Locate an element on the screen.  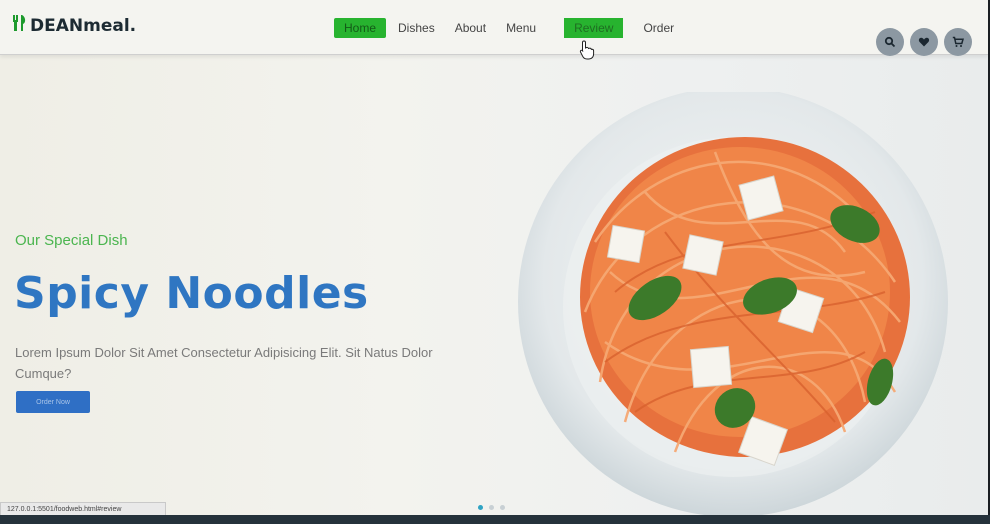
nav-review: Review is located at coordinates (594, 28).